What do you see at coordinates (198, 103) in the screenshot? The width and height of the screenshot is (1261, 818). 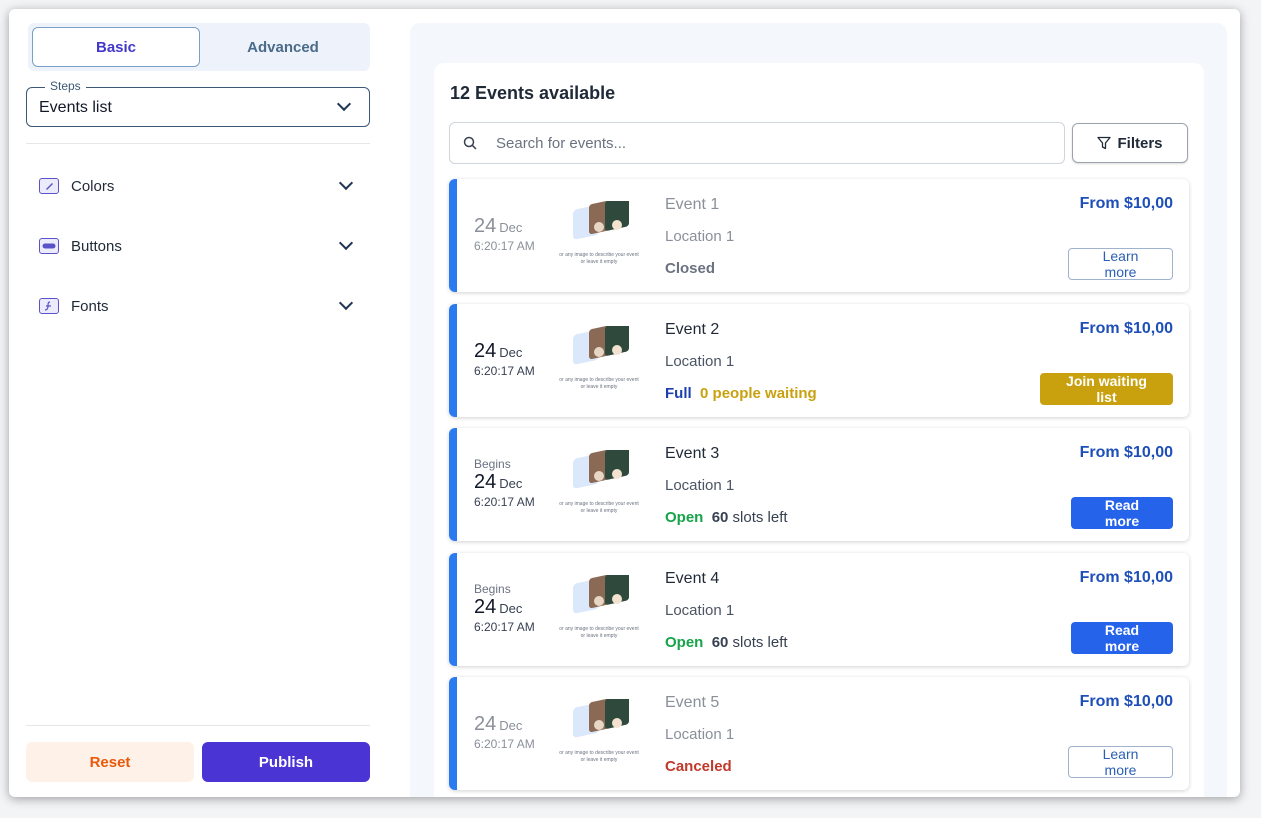 I see `steps-select: Steps Events list` at bounding box center [198, 103].